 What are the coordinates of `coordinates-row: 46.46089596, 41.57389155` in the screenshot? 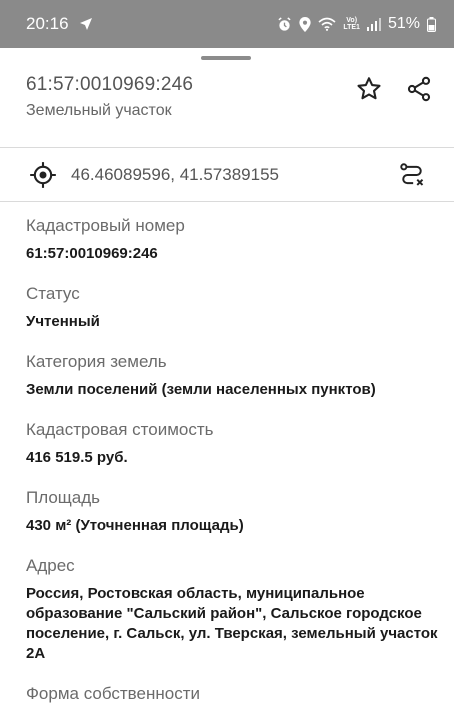 It's located at (227, 175).